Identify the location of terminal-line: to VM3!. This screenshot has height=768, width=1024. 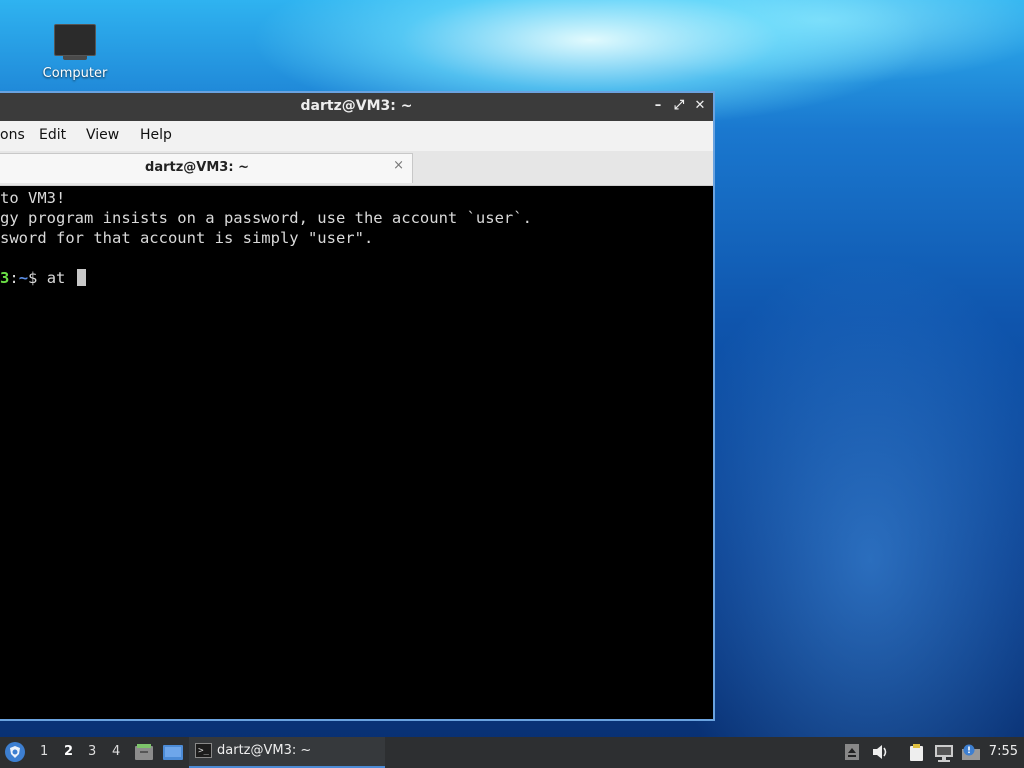
(33, 198).